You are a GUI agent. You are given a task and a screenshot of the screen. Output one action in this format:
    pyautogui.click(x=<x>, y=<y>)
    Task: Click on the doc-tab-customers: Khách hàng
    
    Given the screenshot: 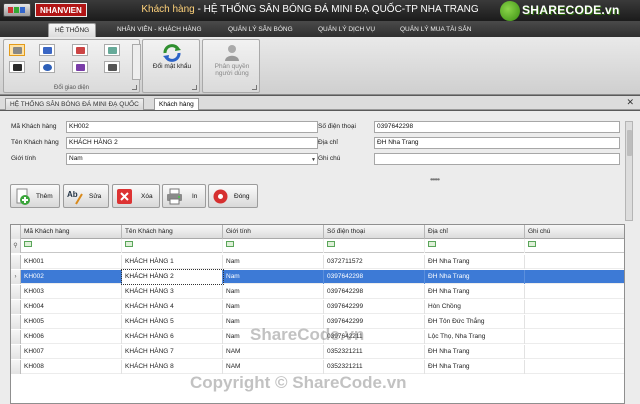 What is the action you would take?
    pyautogui.click(x=176, y=104)
    